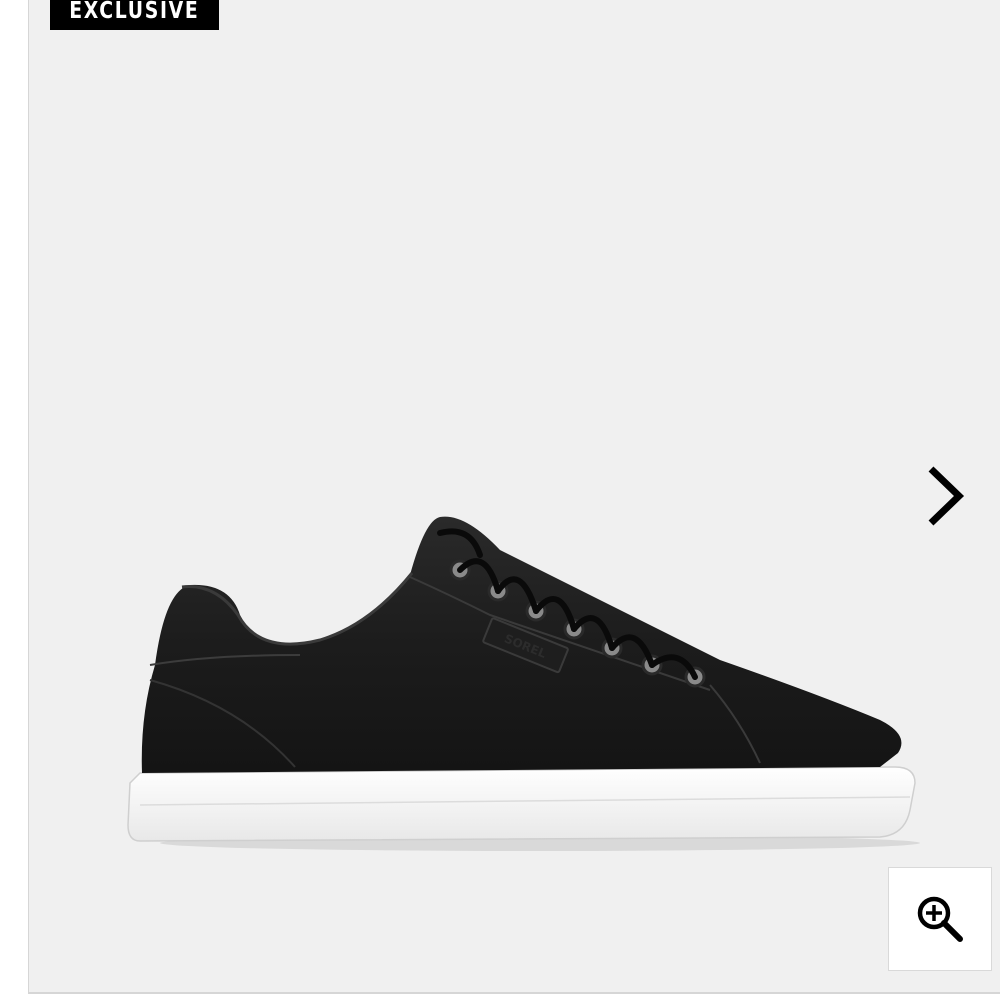 This screenshot has height=1000, width=1000. I want to click on zoom-button, so click(940, 919).